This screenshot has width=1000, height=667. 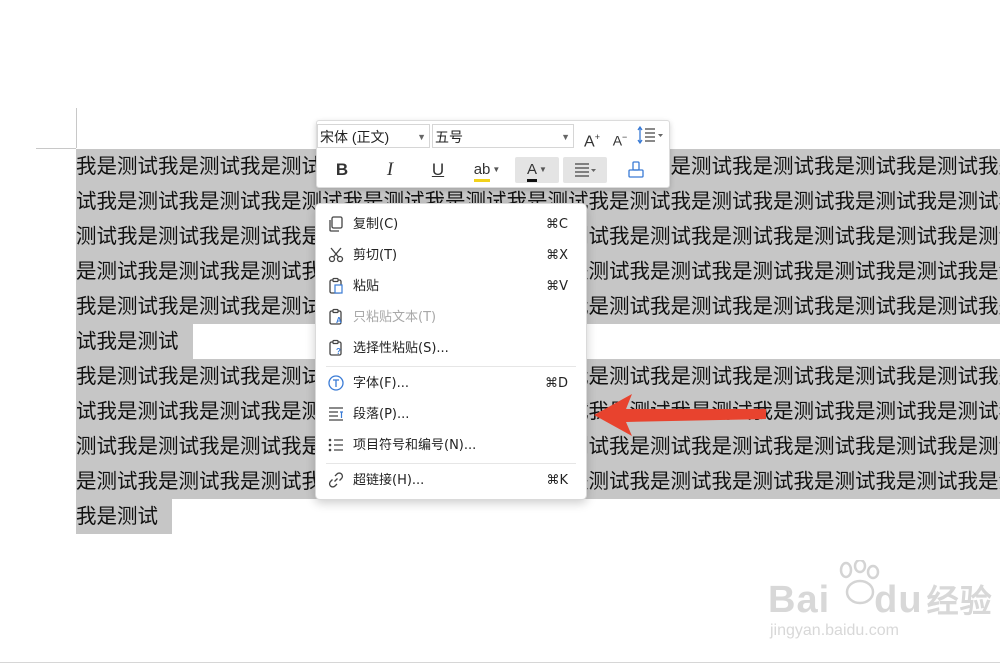 What do you see at coordinates (339, 320) in the screenshot?
I see `svg-text: A` at bounding box center [339, 320].